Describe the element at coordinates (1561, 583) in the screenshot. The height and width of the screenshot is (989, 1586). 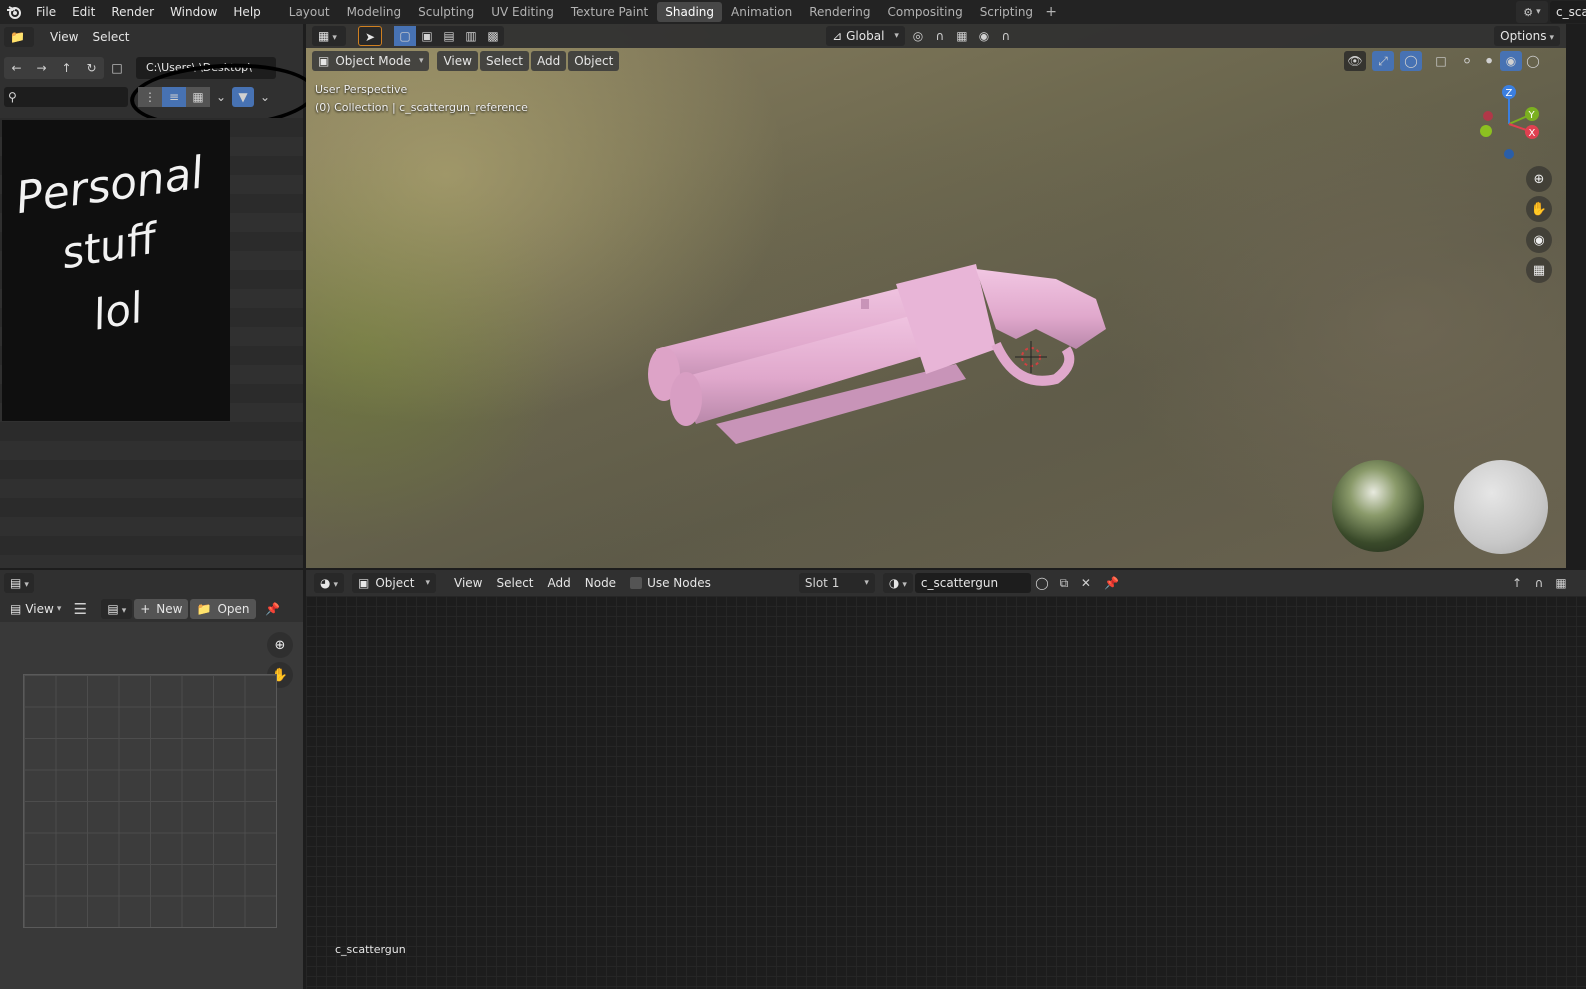
I see `snap-grid-icon: ▦` at that location.